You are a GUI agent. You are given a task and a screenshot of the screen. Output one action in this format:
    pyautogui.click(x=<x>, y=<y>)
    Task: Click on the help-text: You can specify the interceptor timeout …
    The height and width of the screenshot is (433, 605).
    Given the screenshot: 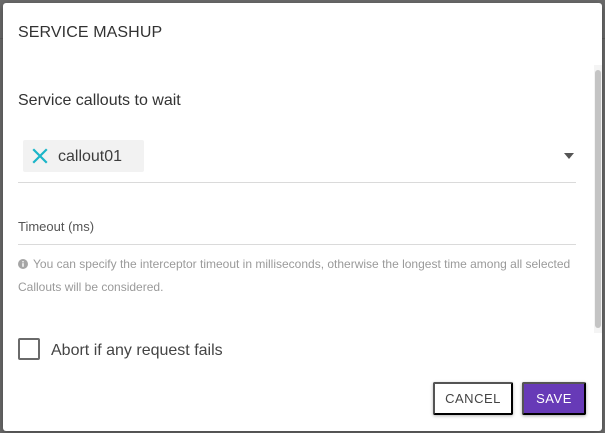 What is the action you would take?
    pyautogui.click(x=294, y=275)
    